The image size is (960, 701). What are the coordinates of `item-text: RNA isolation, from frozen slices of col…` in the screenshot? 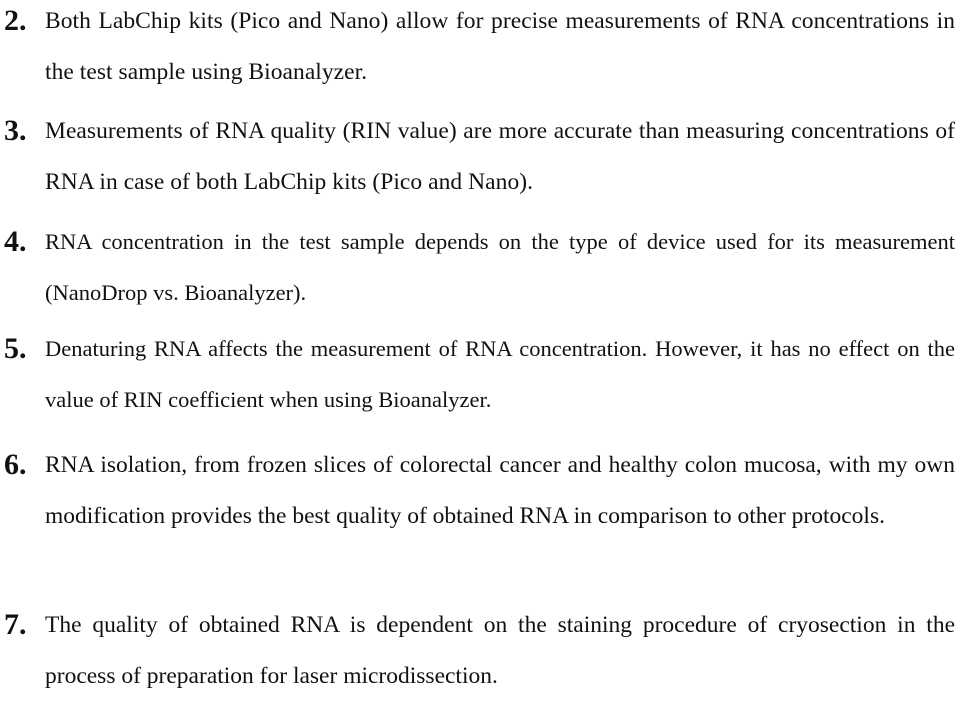 It's located at (500, 490).